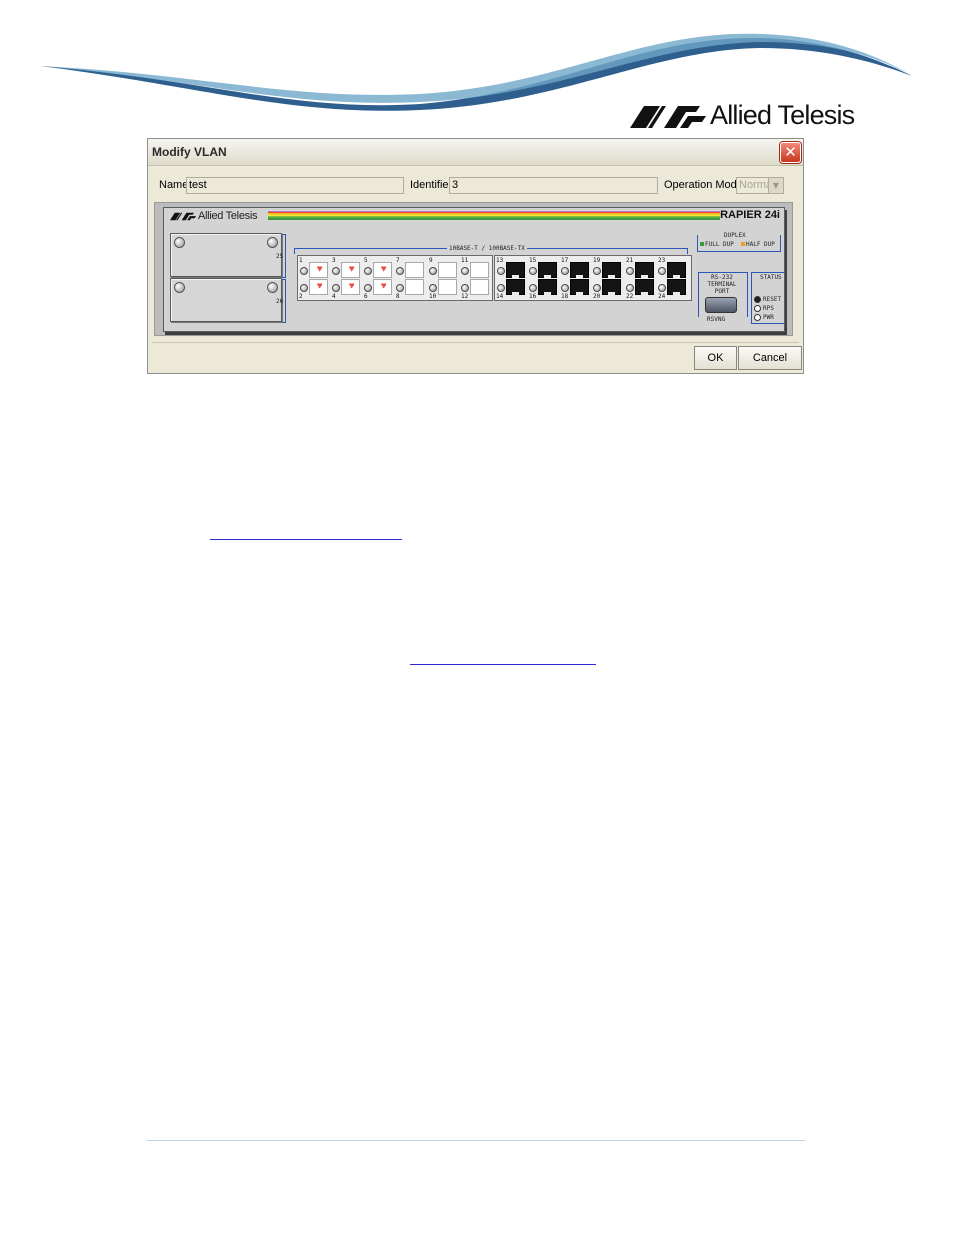 The width and height of the screenshot is (954, 1235). I want to click on port-number: 19, so click(597, 260).